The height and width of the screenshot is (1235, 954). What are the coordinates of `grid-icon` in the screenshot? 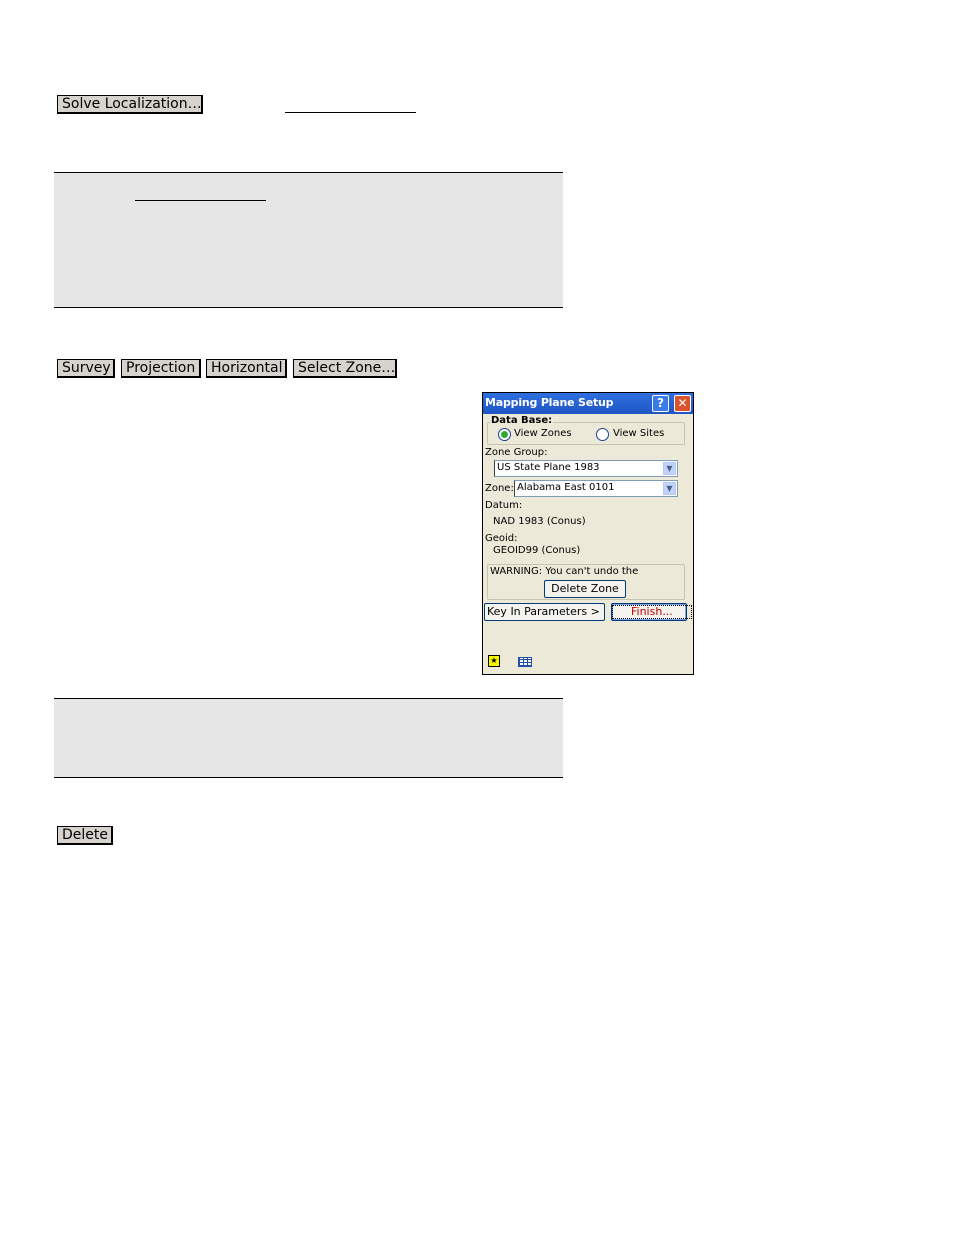 It's located at (525, 662).